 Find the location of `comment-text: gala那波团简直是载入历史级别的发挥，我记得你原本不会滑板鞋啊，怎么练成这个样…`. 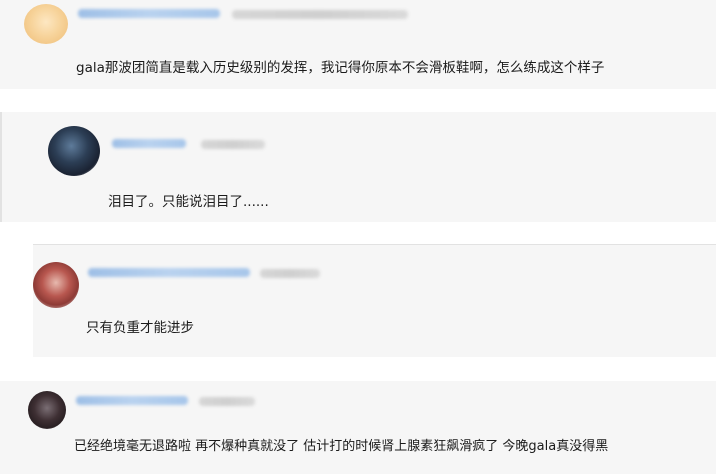

comment-text: gala那波团简直是载入历史级别的发挥，我记得你原本不会滑板鞋啊，怎么练成这个样… is located at coordinates (340, 68).